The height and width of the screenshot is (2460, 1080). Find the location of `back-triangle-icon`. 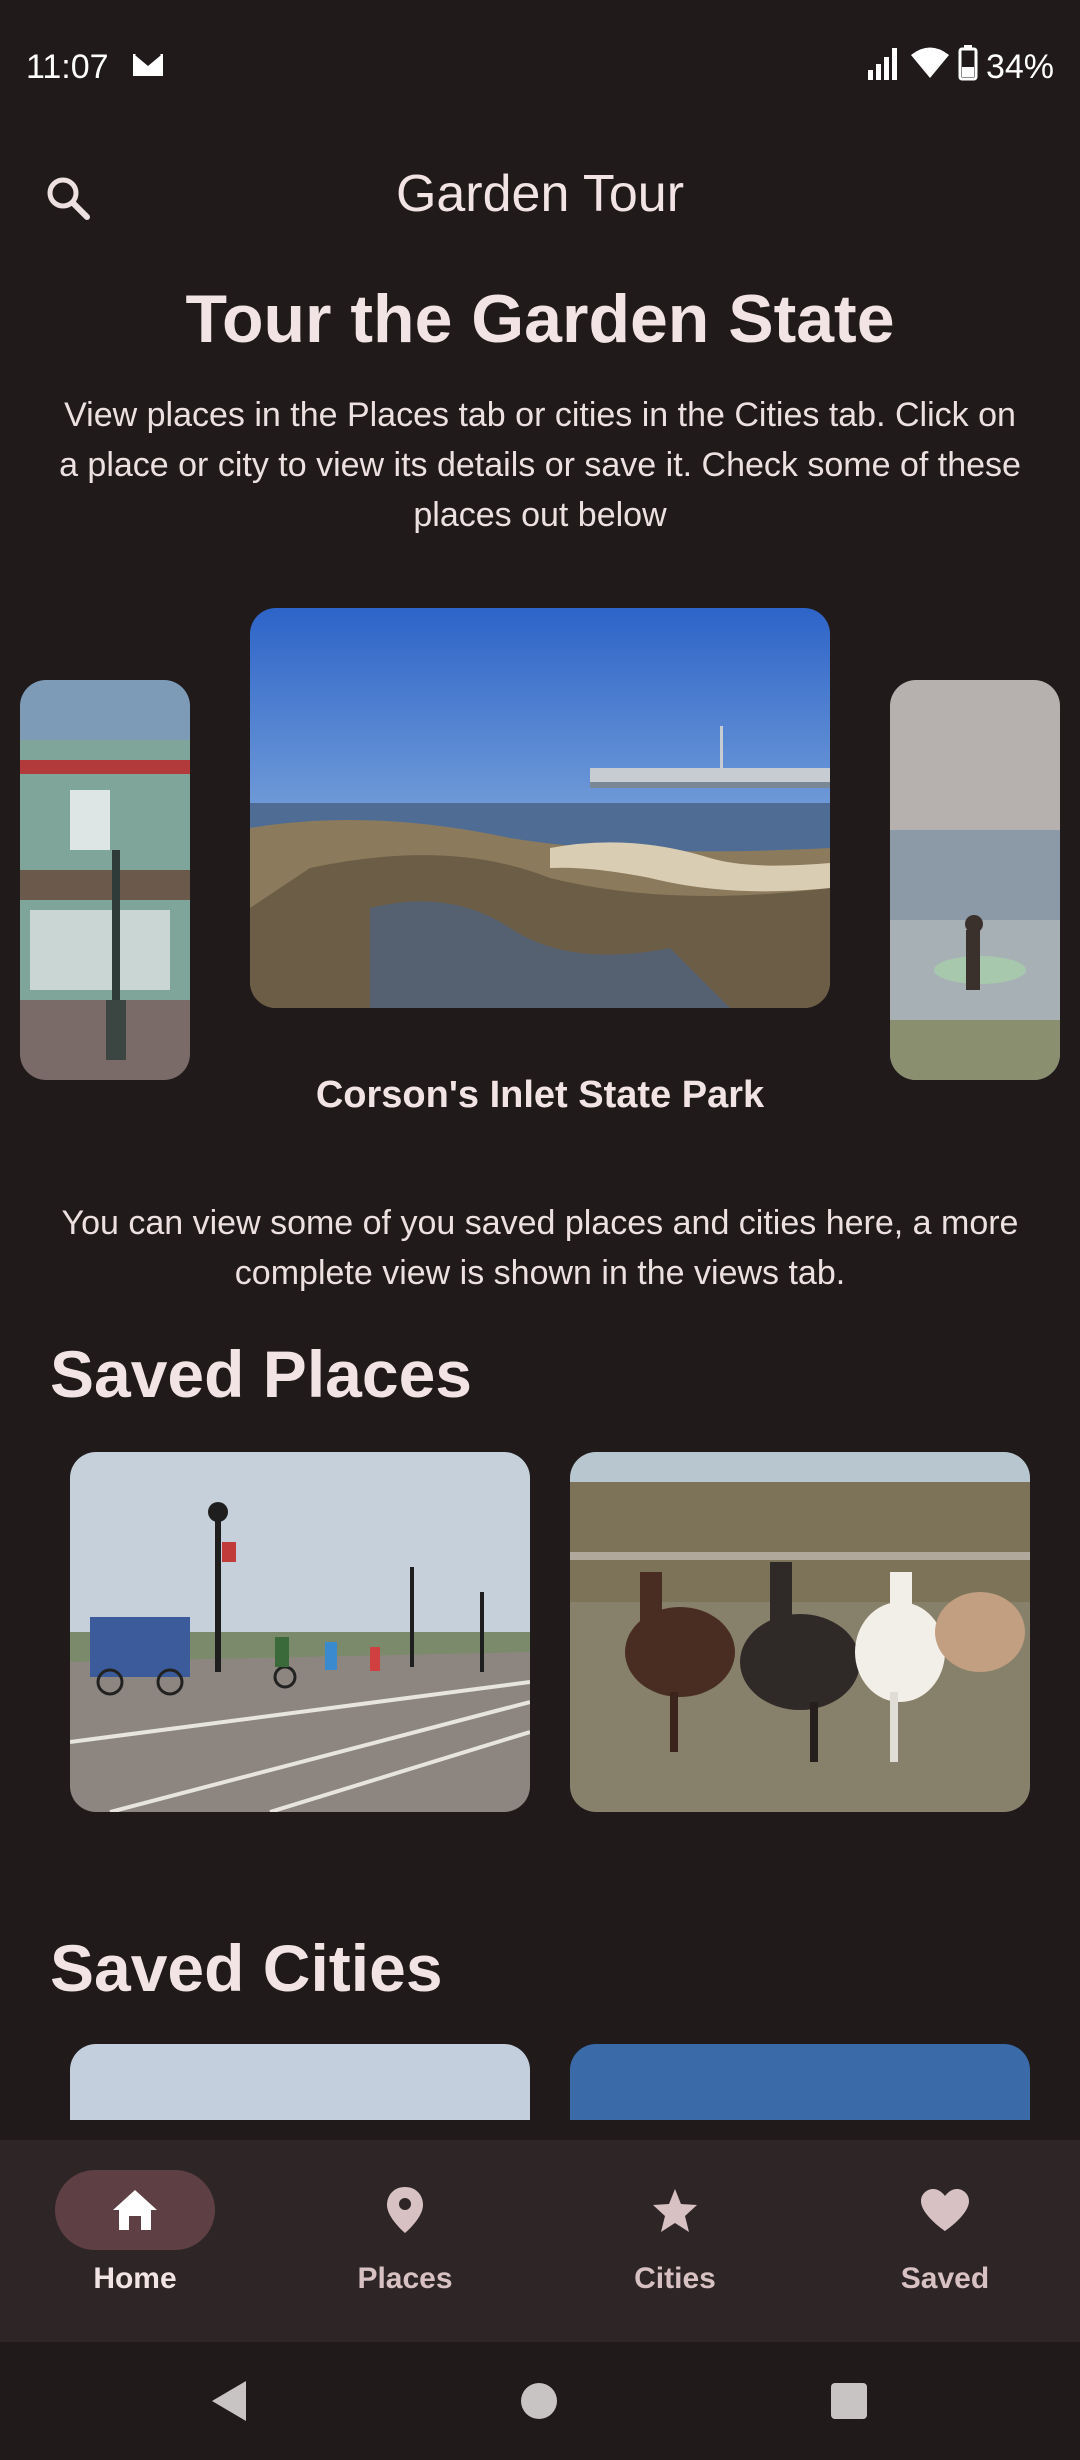

back-triangle-icon is located at coordinates (229, 2401).